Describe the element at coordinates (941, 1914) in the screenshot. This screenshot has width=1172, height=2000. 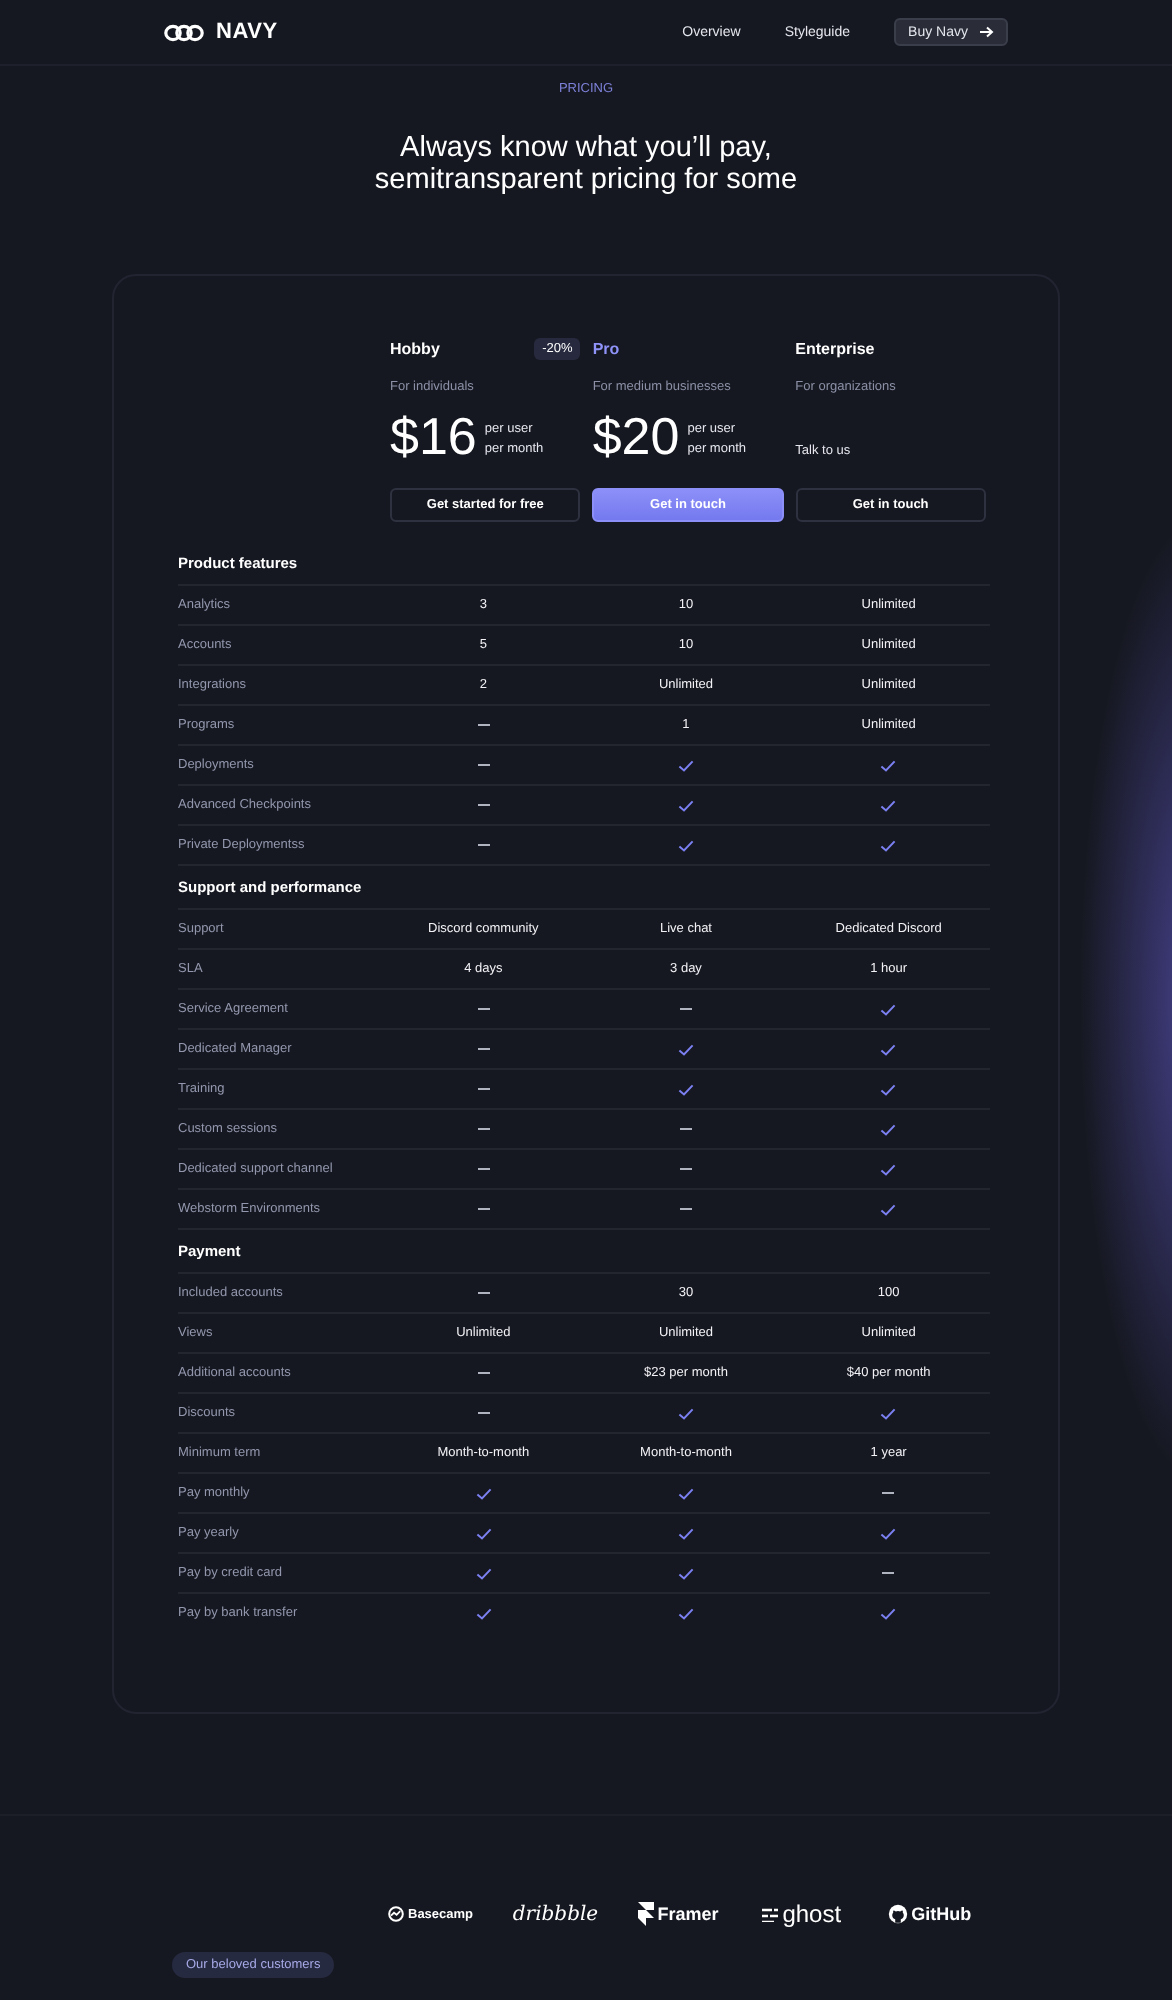
I see `customer-logo: GitHub` at that location.